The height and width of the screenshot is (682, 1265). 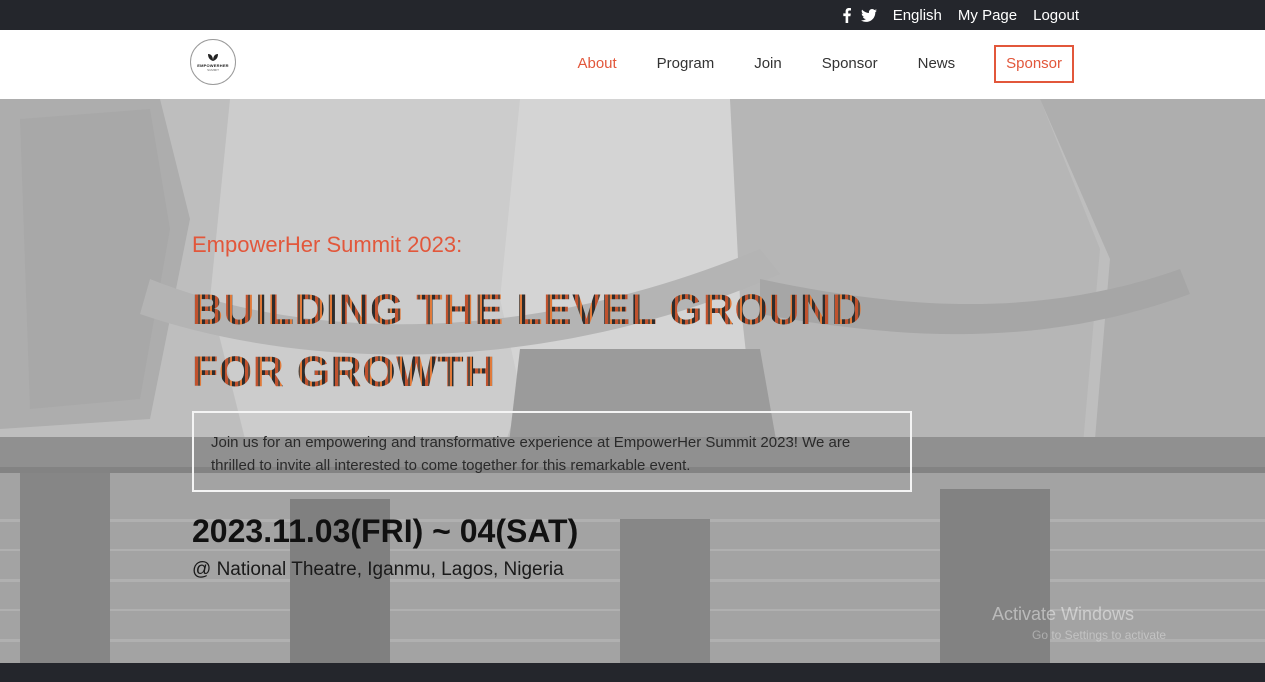 I want to click on site-logo: EMPOWERHER SUMMIT, so click(x=213, y=62).